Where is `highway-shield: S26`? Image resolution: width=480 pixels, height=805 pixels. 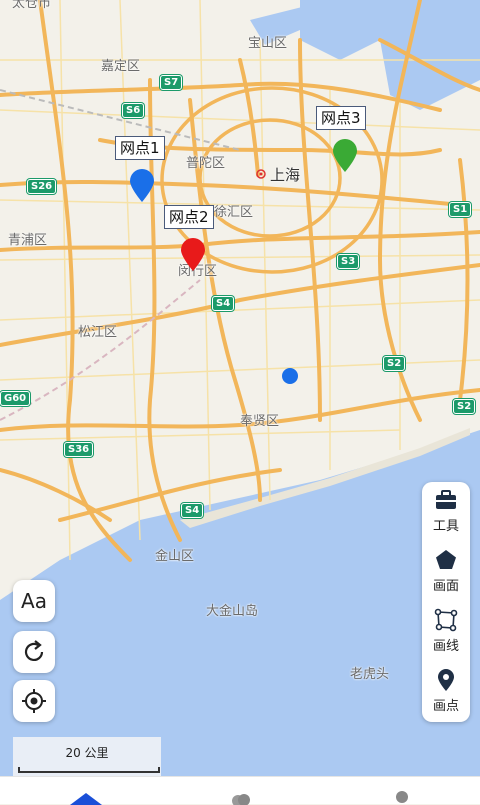 highway-shield: S26 is located at coordinates (42, 186).